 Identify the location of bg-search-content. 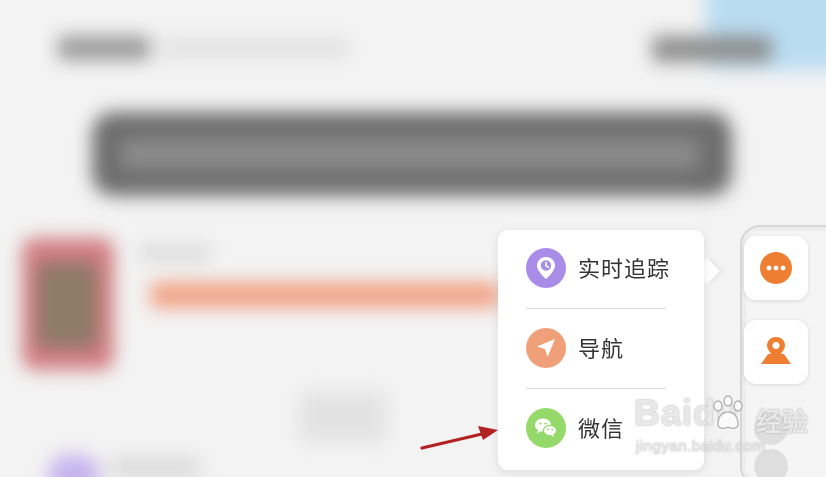
(410, 154).